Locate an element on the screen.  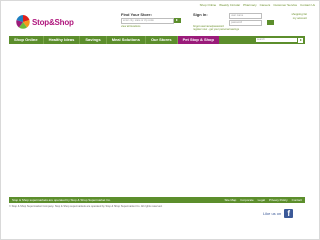
find-store-title: Find Your Store: is located at coordinates (136, 14).